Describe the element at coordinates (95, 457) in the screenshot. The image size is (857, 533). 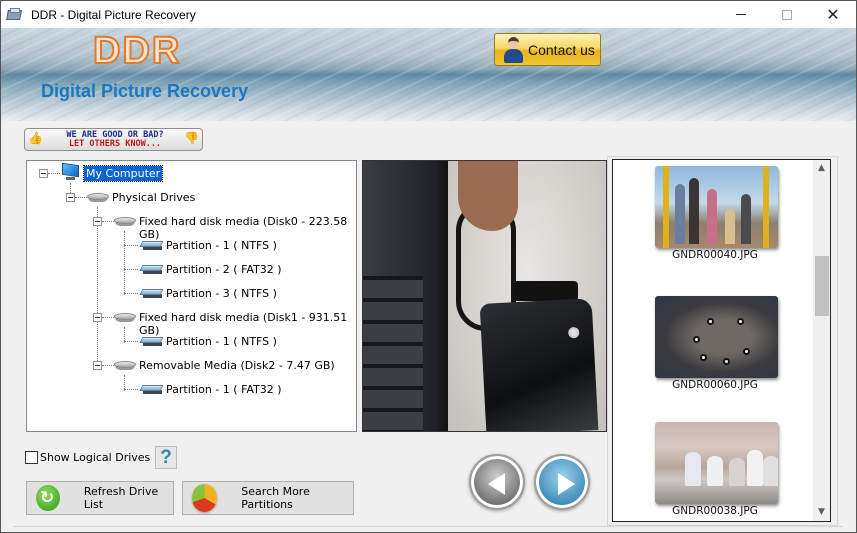
I see `show-logical-drives-label: Show Logical Drives` at that location.